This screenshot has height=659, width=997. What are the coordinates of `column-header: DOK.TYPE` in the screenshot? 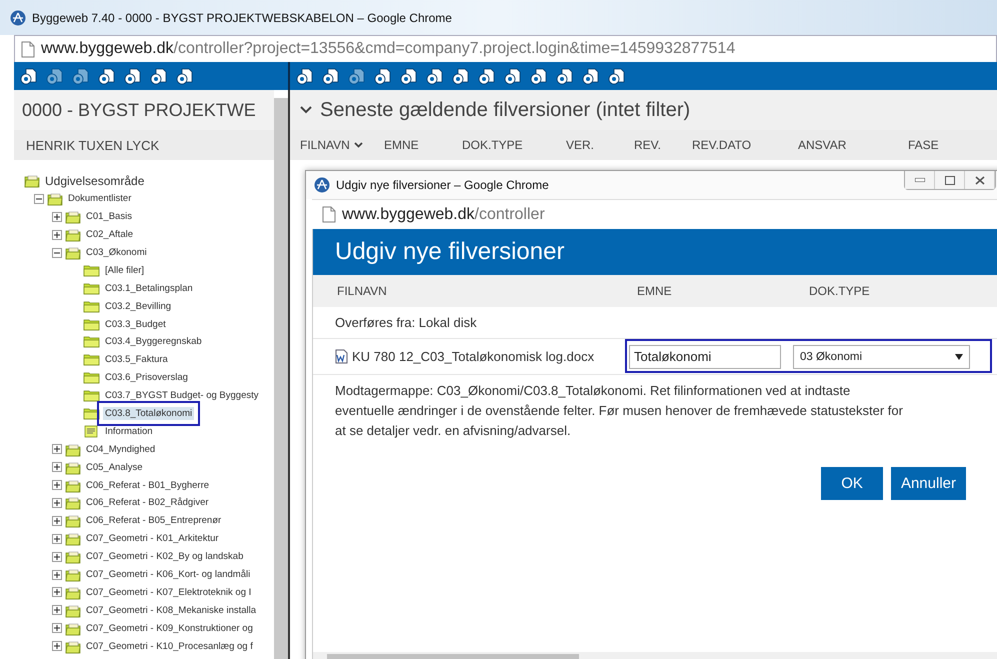 It's located at (514, 145).